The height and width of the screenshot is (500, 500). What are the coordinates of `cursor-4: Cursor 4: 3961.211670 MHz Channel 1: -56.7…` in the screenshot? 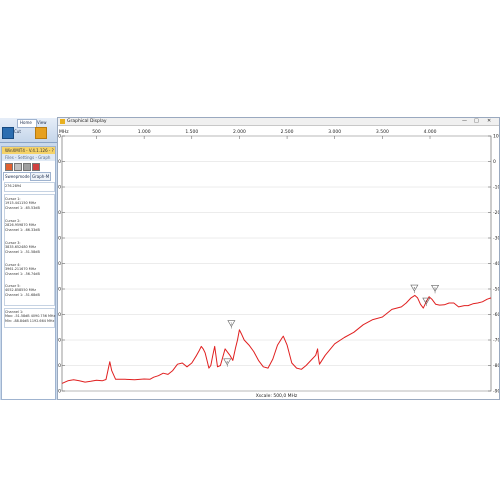 It's located at (22, 269).